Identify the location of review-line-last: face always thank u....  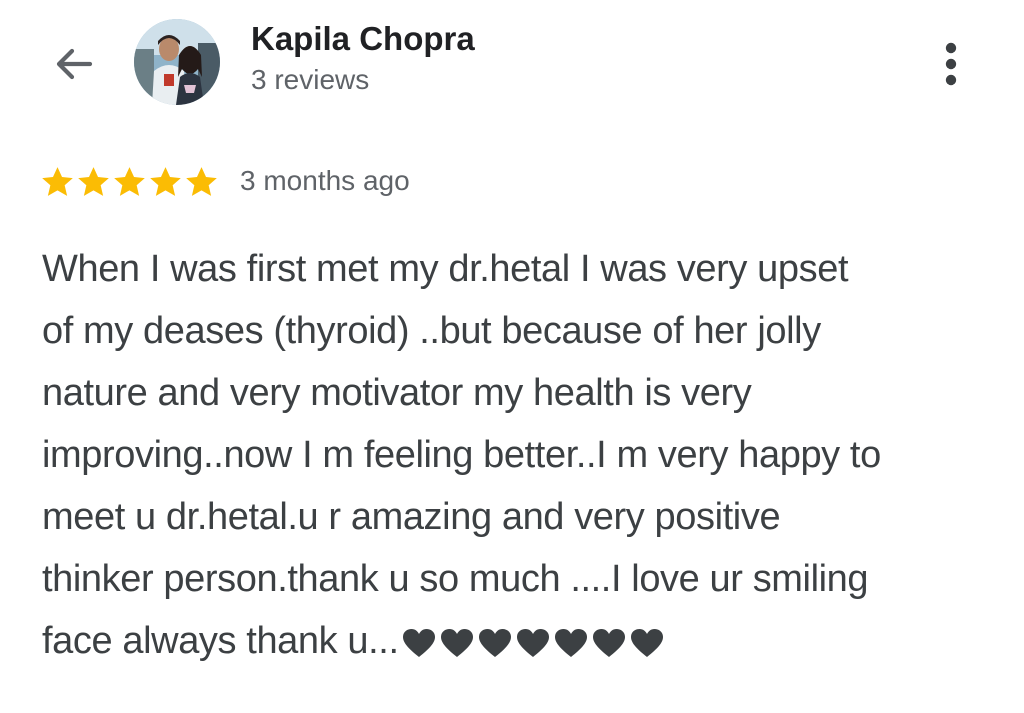
(517, 641).